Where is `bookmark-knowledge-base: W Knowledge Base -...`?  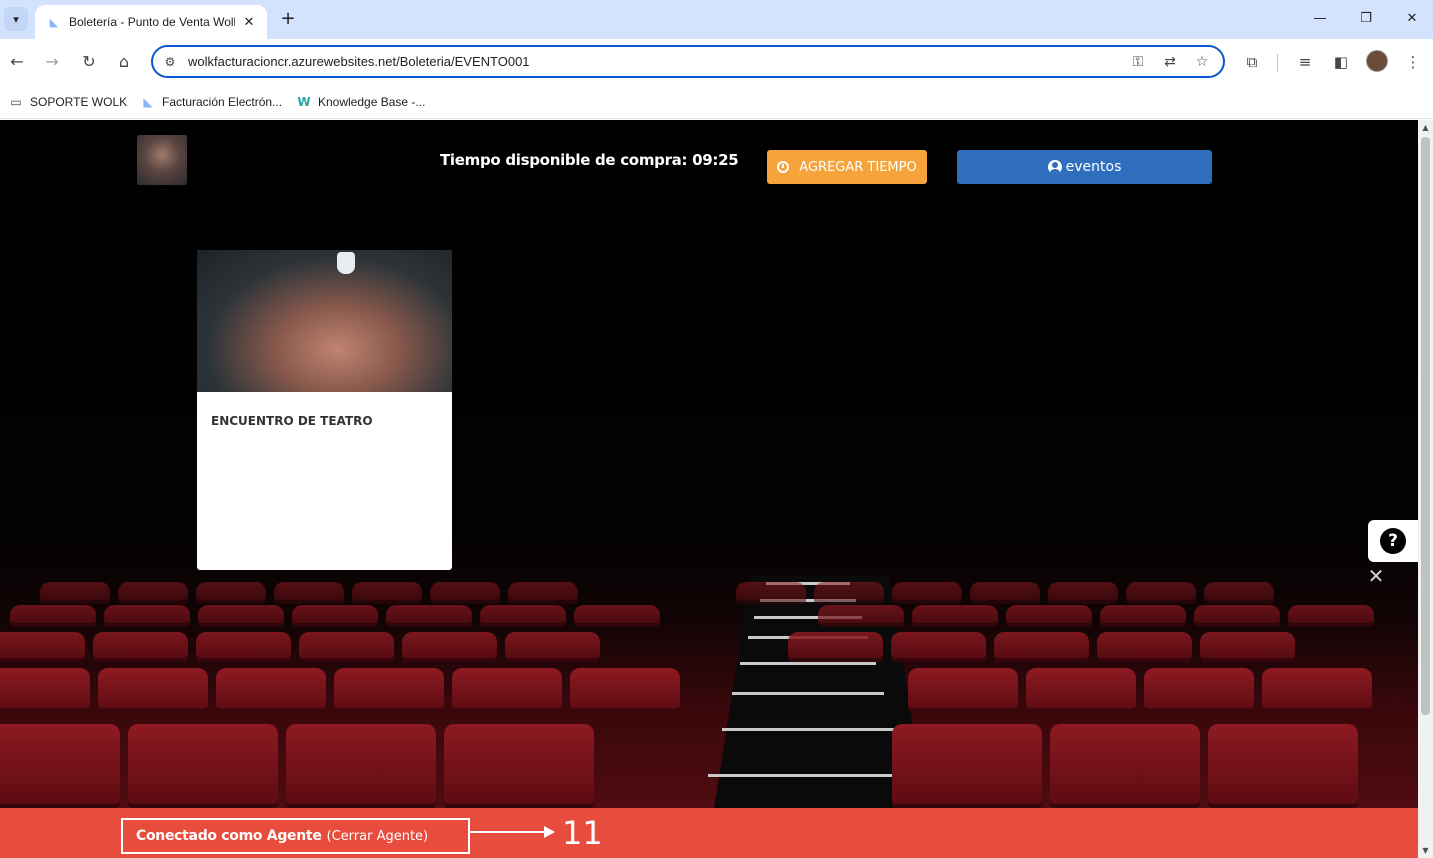 bookmark-knowledge-base: W Knowledge Base -... is located at coordinates (360, 102).